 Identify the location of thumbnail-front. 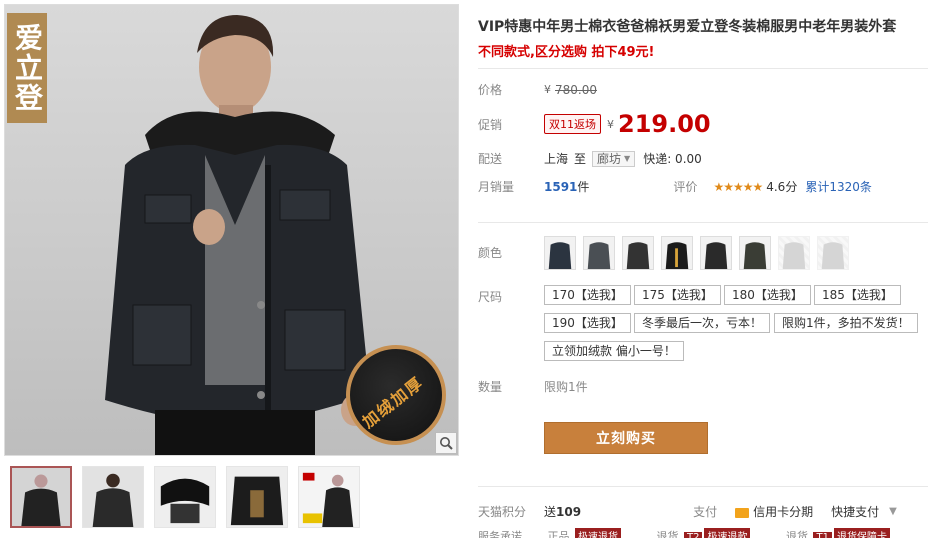
(41, 497).